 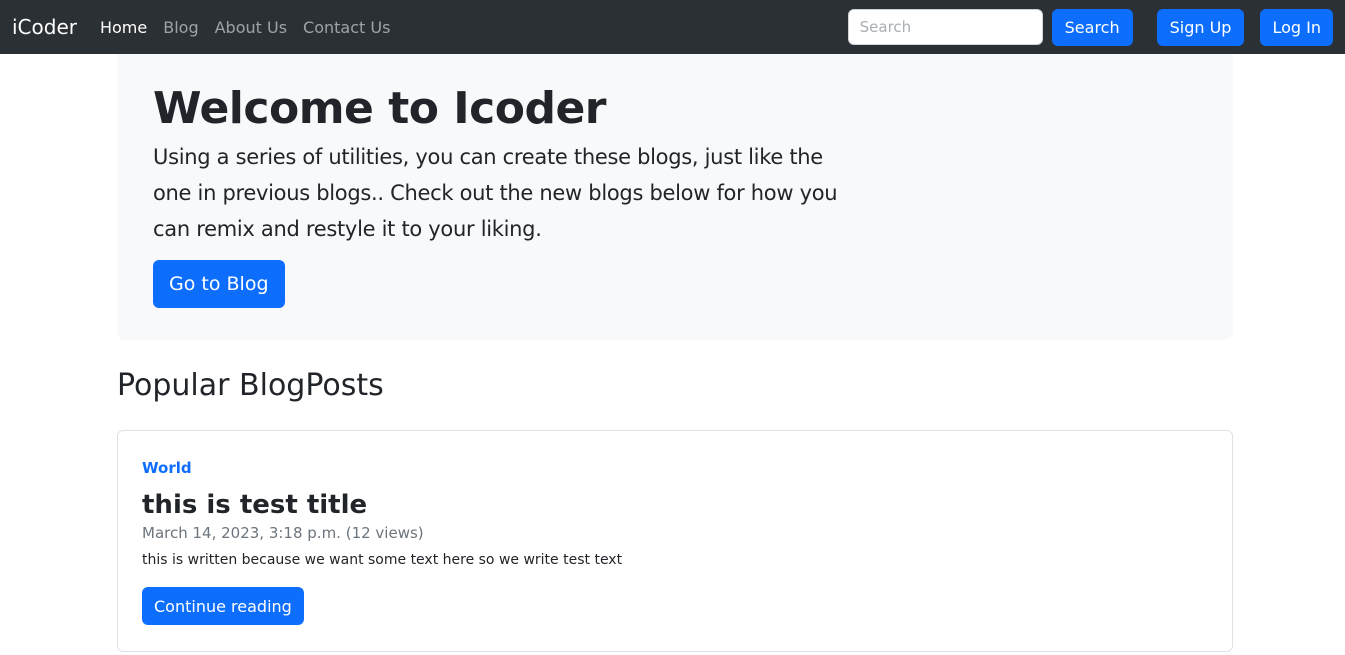 I want to click on search-input, so click(x=945, y=27).